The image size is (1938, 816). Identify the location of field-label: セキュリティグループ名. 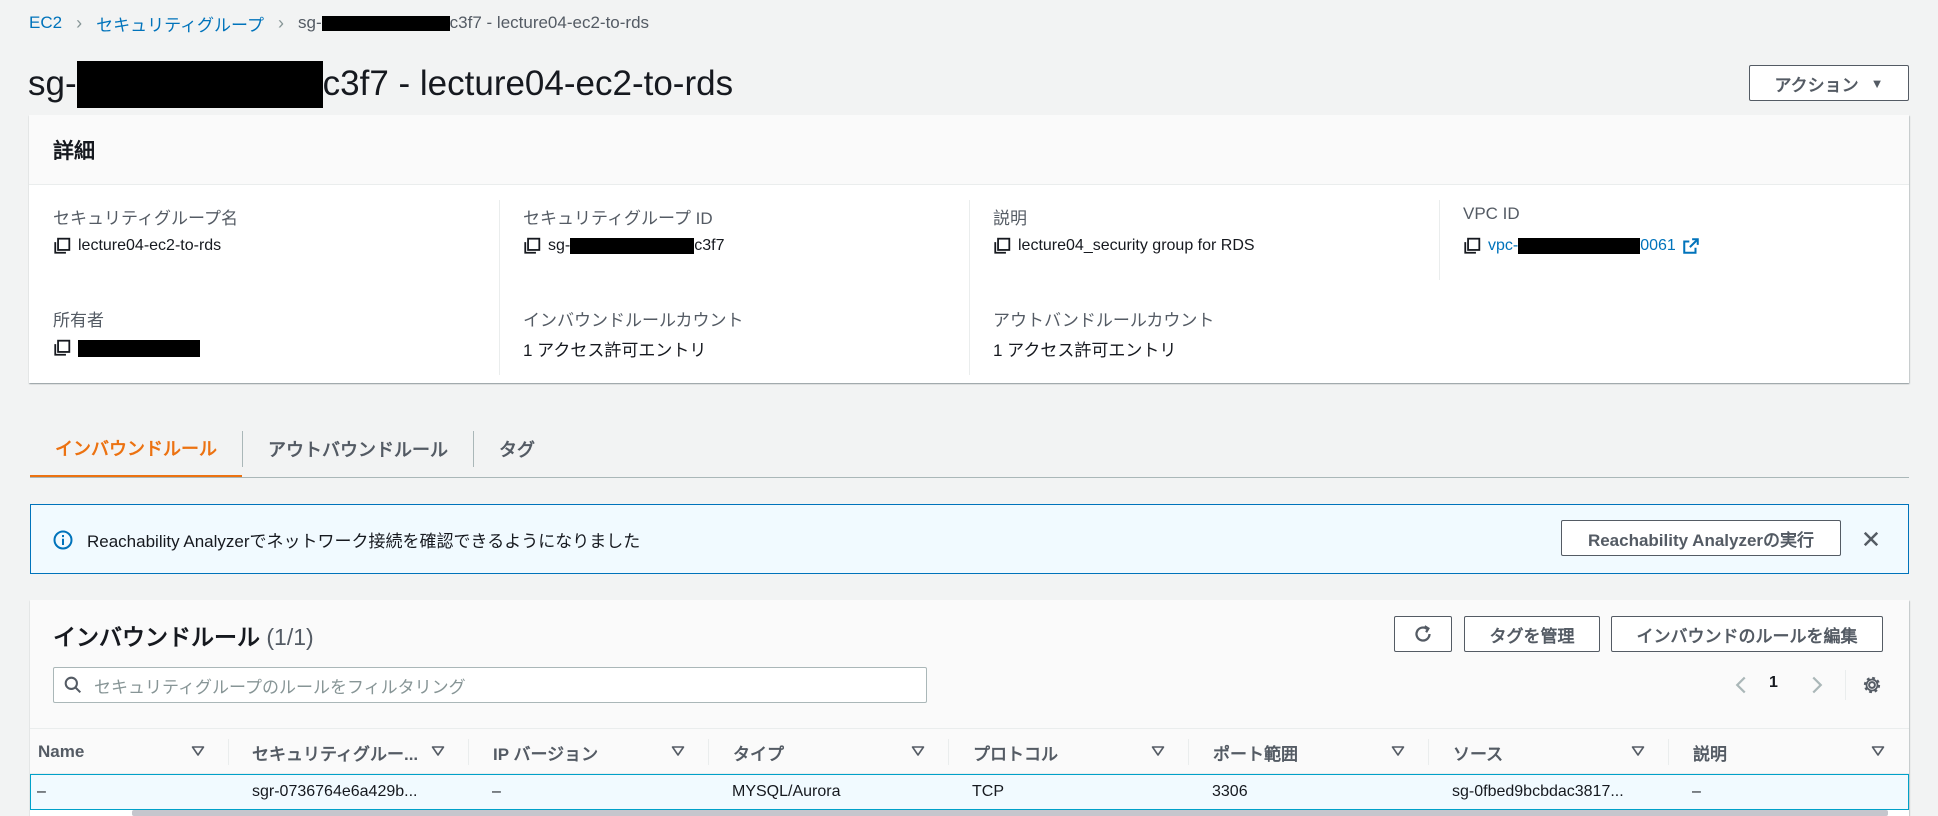
(145, 218).